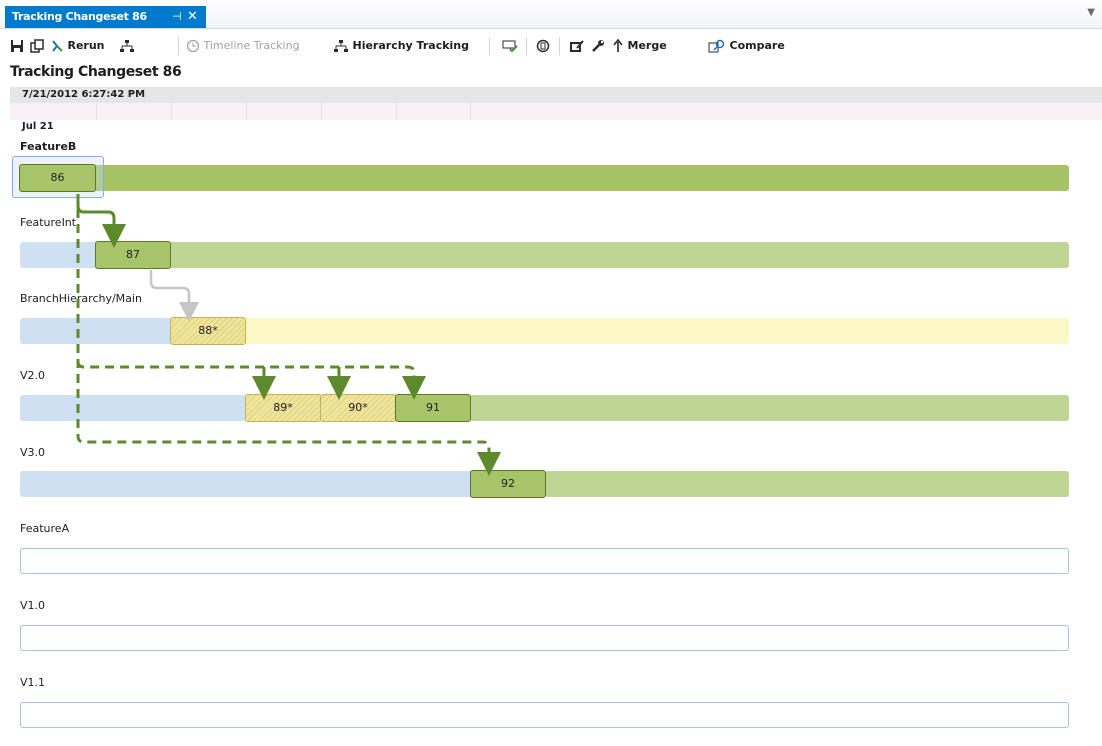 This screenshot has width=1102, height=746. What do you see at coordinates (618, 45) in the screenshot?
I see `merge-arrow-icon` at bounding box center [618, 45].